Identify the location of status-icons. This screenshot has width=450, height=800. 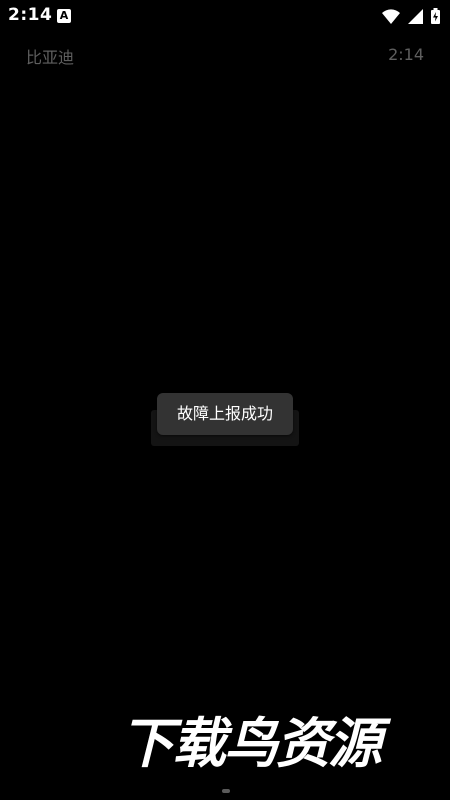
(411, 16).